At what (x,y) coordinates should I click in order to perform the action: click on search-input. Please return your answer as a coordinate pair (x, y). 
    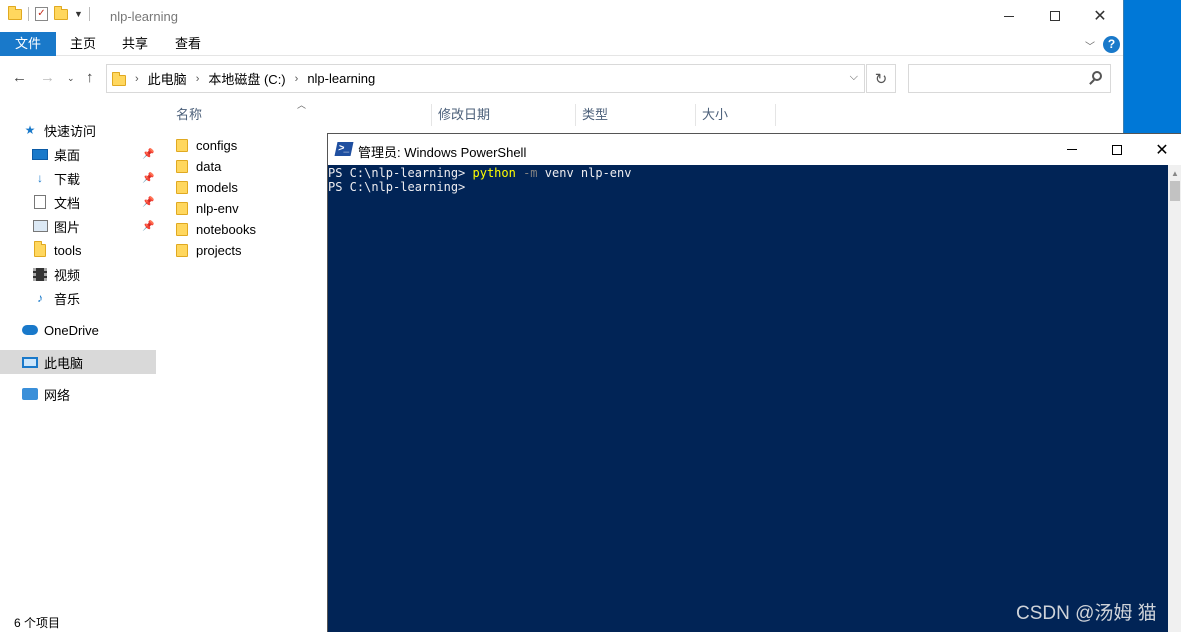
    Looking at the image, I should click on (1009, 78).